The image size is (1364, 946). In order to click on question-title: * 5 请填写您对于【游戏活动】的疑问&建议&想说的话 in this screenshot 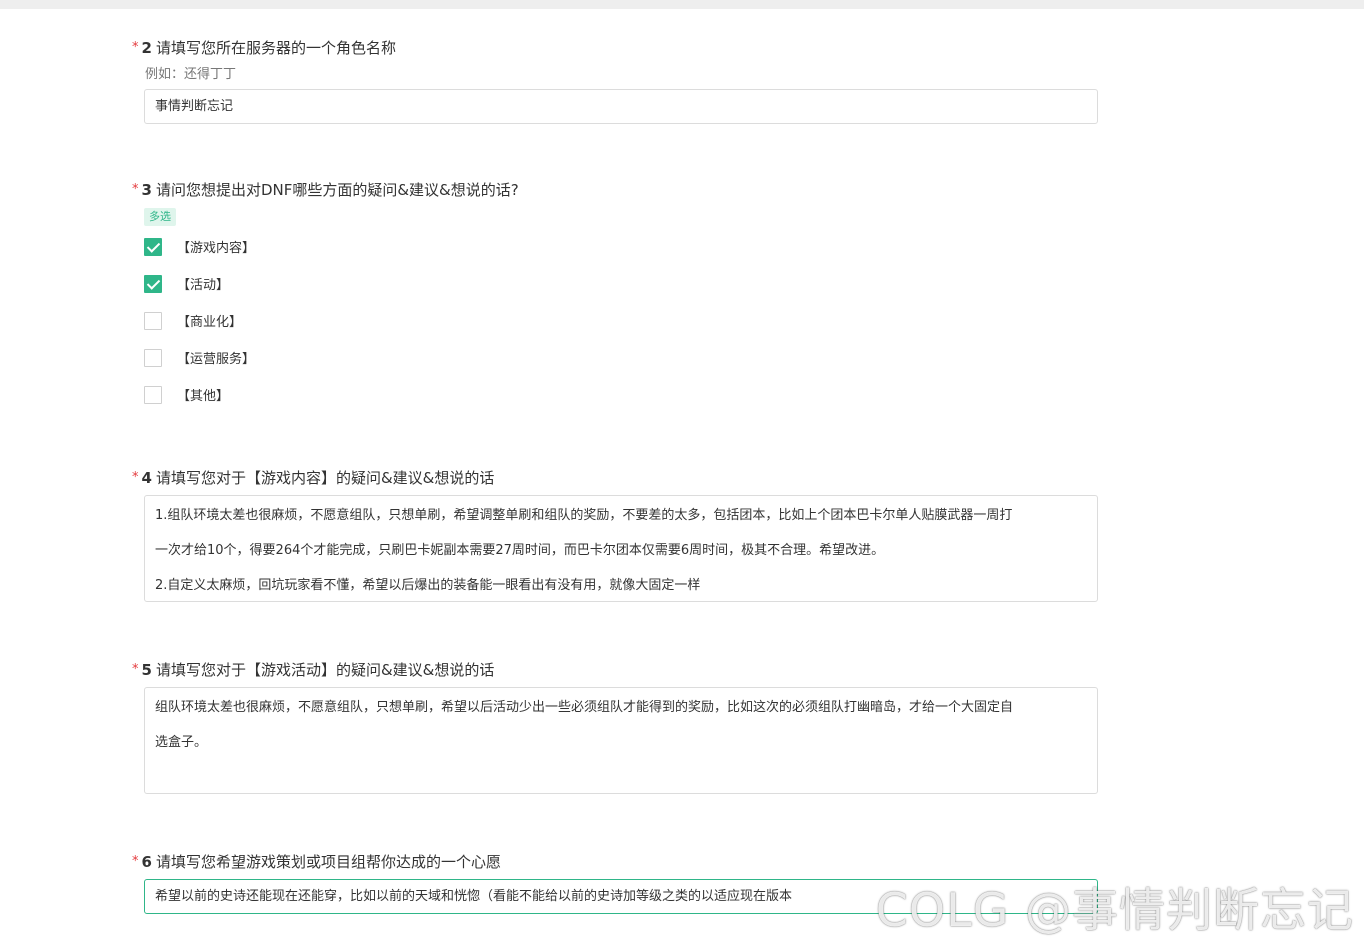, I will do `click(617, 670)`.